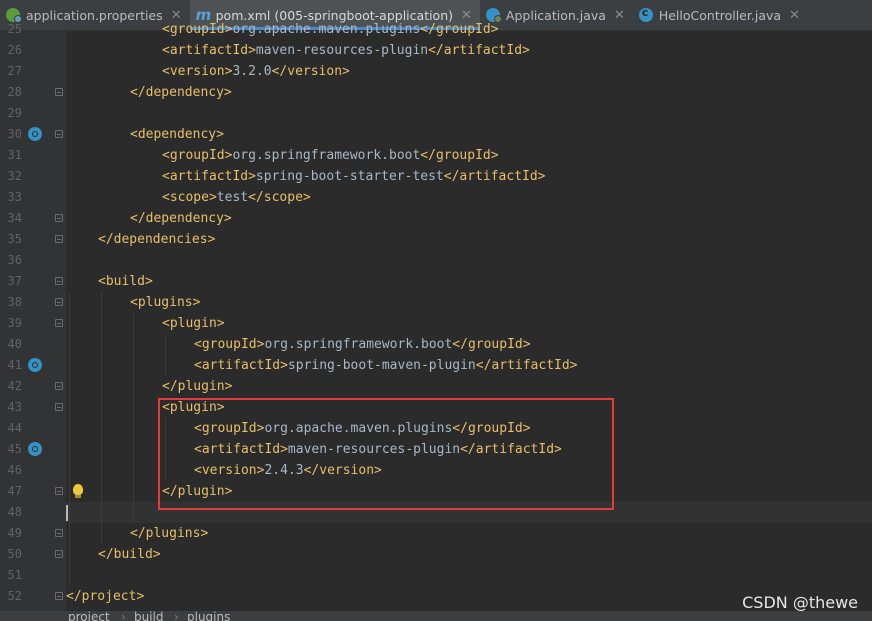 This screenshot has height=621, width=872. Describe the element at coordinates (386, 454) in the screenshot. I see `annotation-highlight-box` at that location.